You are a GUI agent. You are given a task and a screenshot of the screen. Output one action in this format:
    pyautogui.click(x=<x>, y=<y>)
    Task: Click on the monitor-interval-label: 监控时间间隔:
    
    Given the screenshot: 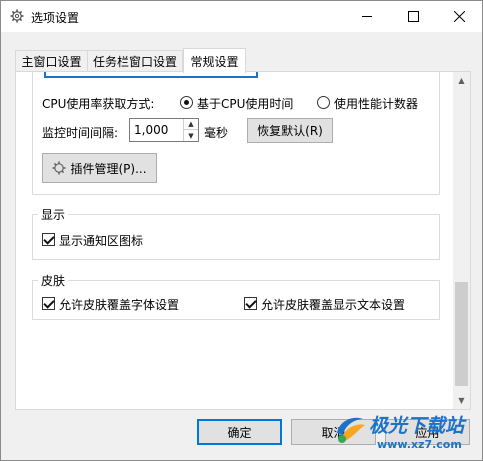 What is the action you would take?
    pyautogui.click(x=80, y=133)
    